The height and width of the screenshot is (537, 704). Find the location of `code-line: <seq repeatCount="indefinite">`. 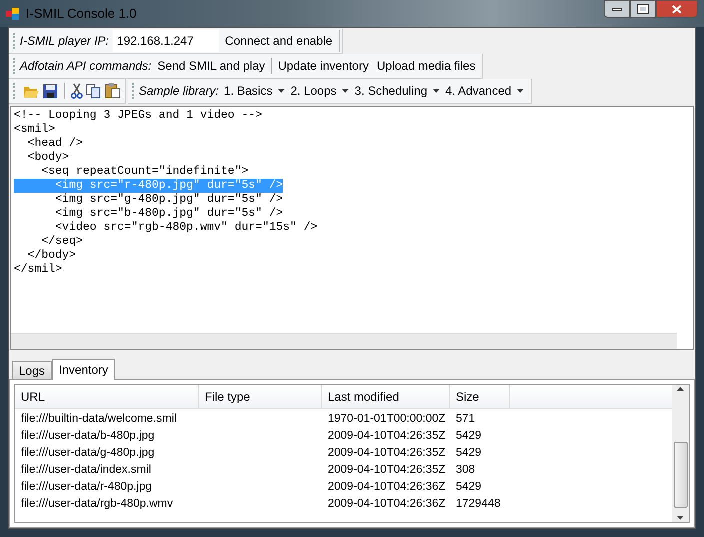

code-line: <seq repeatCount="indefinite"> is located at coordinates (144, 172).